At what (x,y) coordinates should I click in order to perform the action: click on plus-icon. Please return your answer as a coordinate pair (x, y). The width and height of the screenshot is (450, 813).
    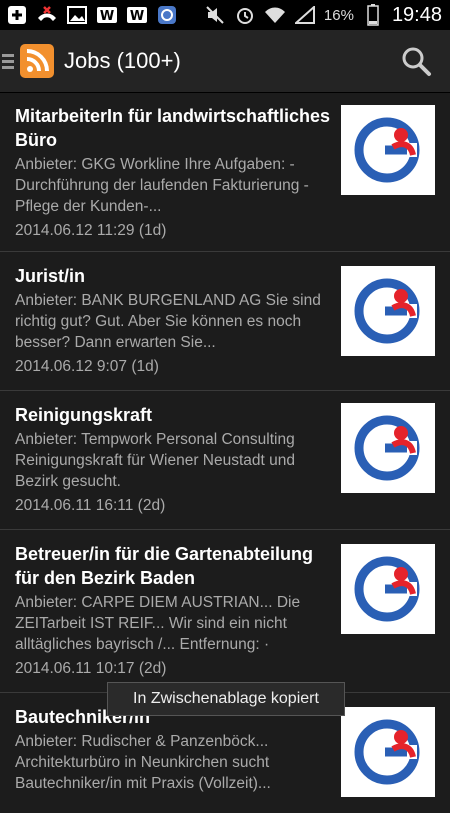
    Looking at the image, I should click on (17, 15).